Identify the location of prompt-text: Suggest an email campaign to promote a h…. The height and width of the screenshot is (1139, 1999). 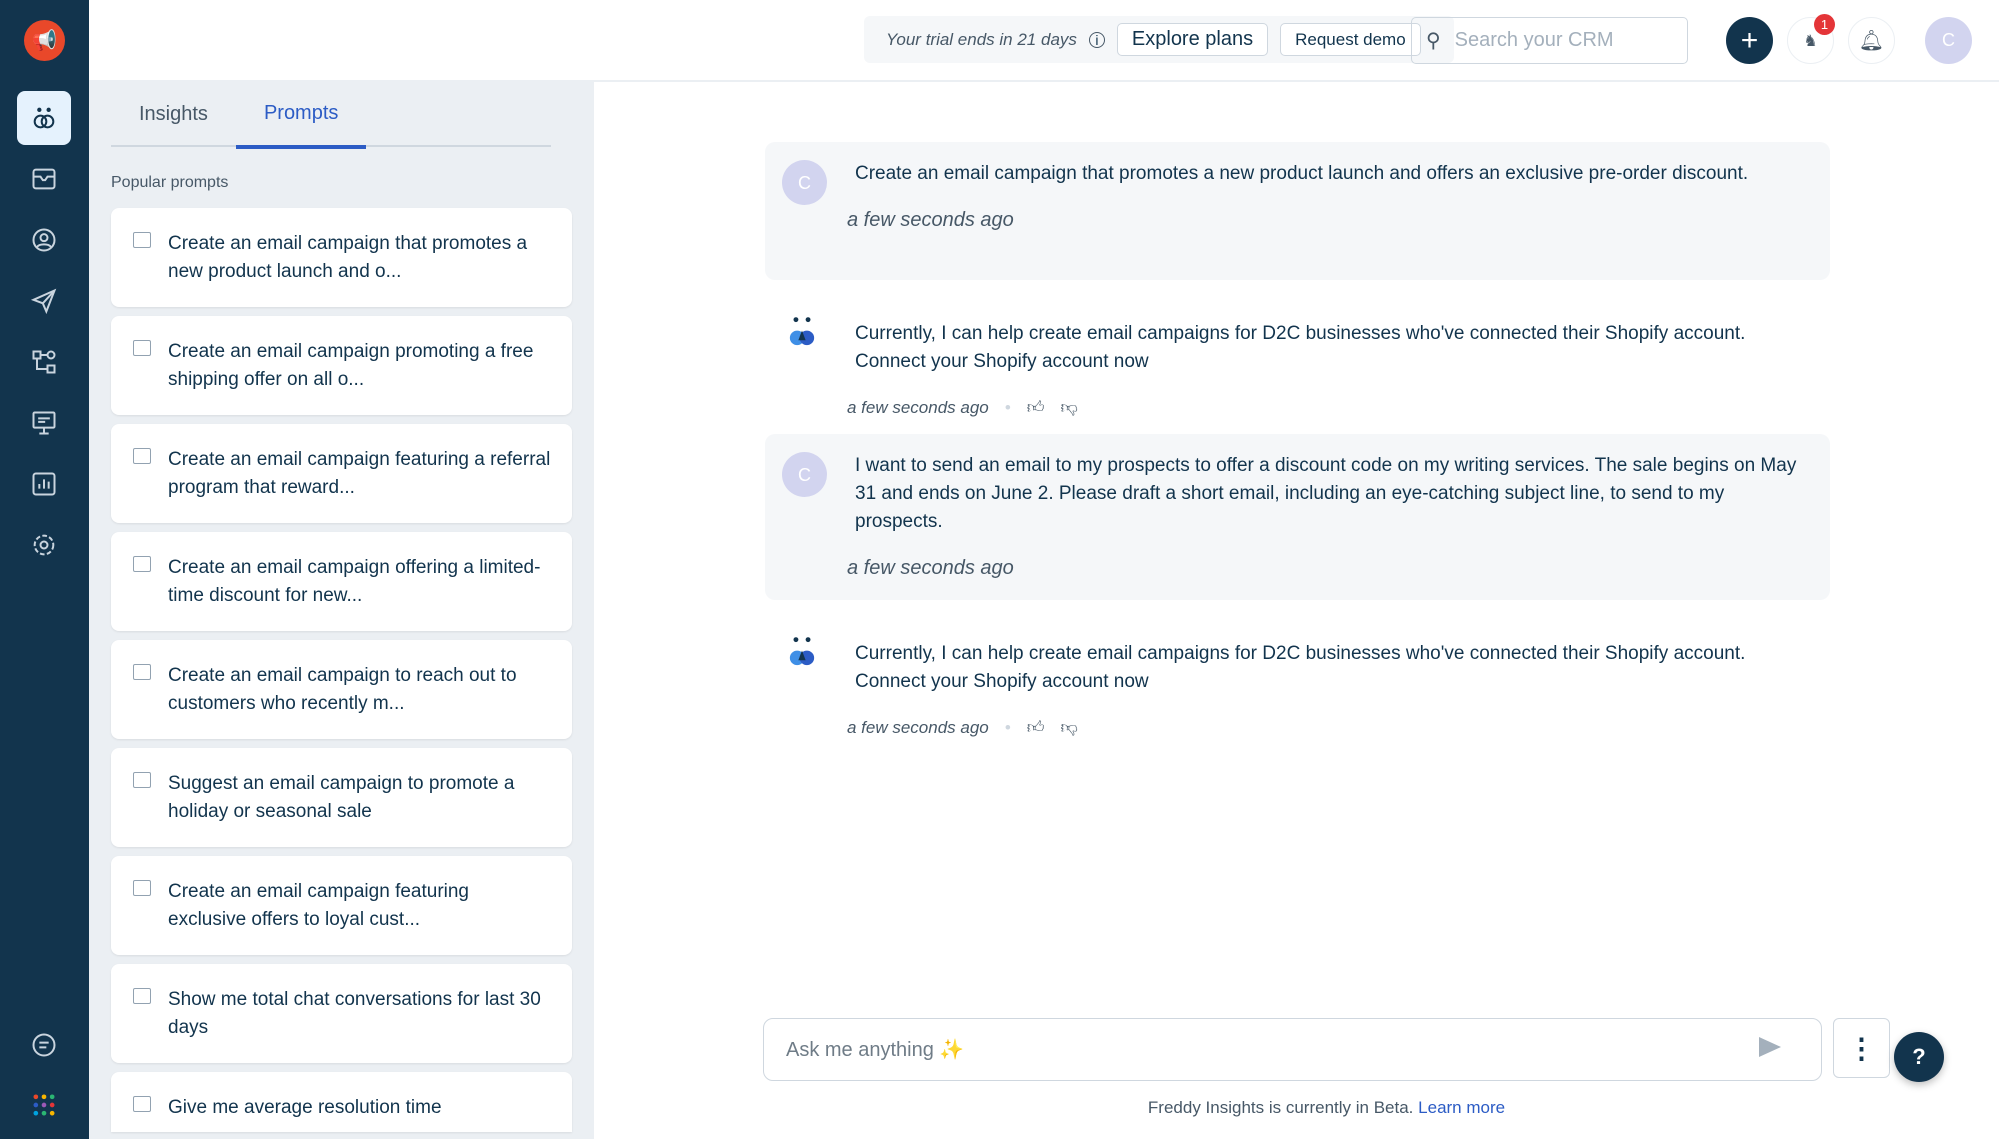
(341, 797).